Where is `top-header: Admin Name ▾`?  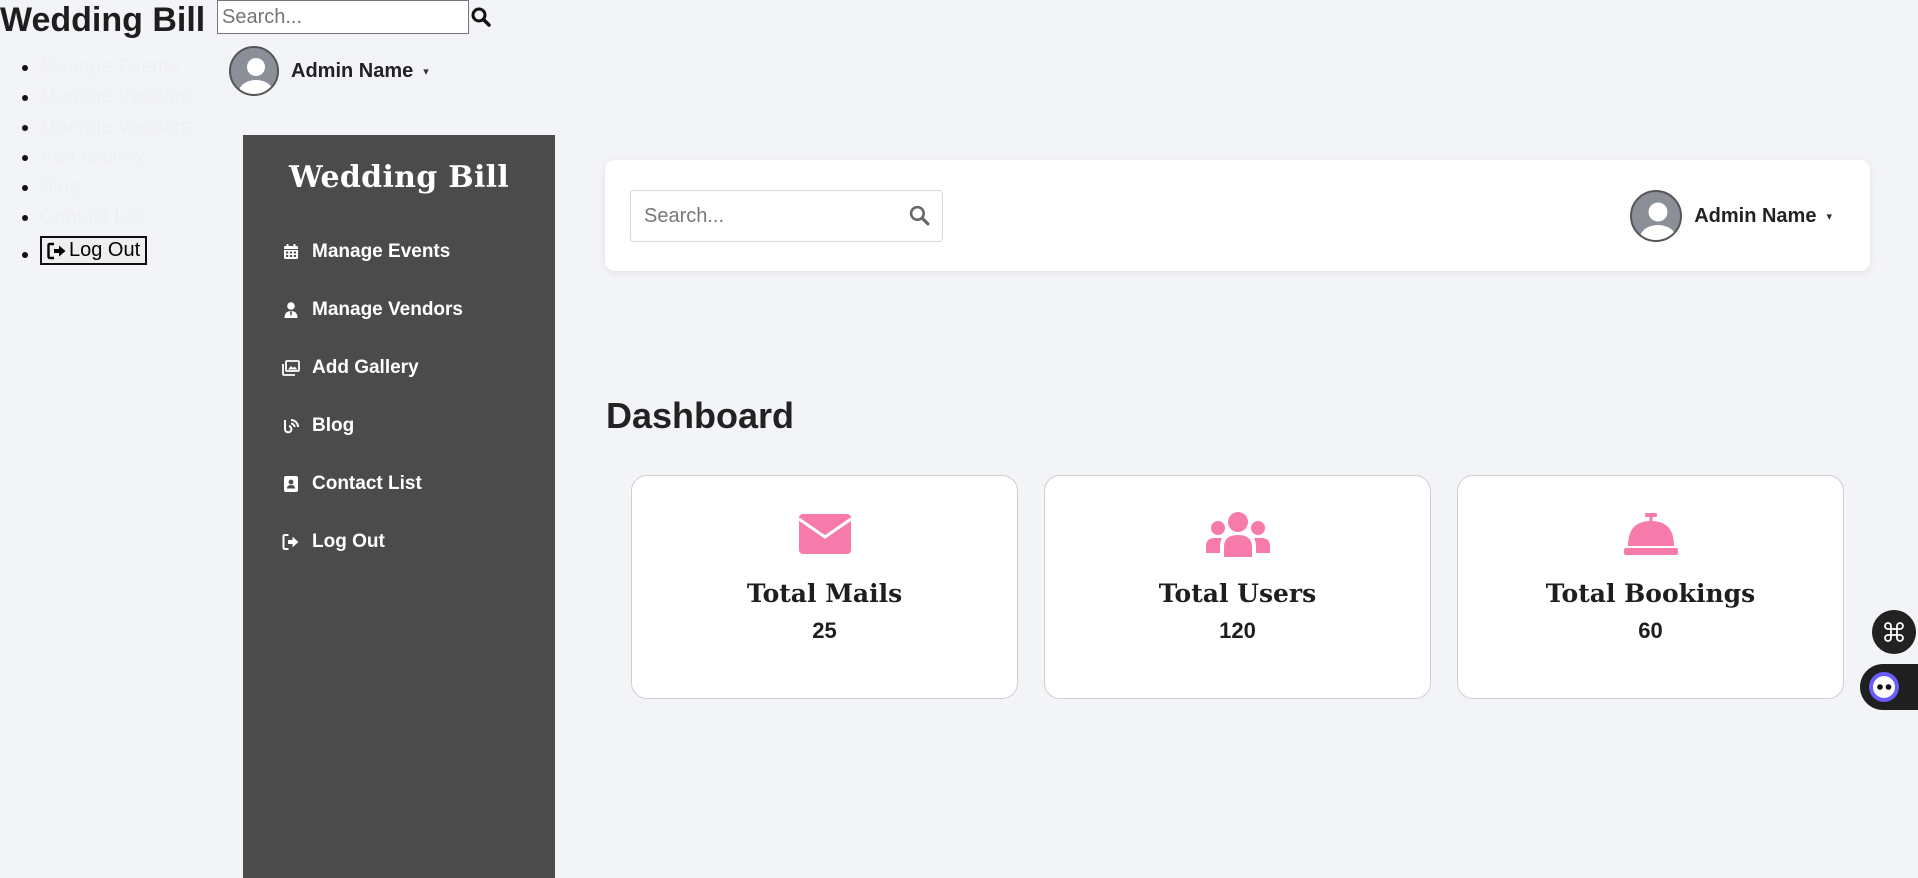
top-header: Admin Name ▾ is located at coordinates (1237, 215).